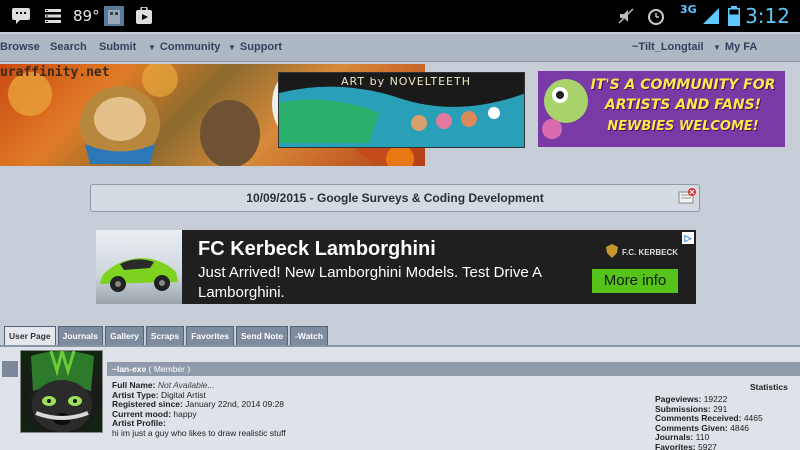 The height and width of the screenshot is (450, 800). What do you see at coordinates (139, 267) in the screenshot?
I see `car-image` at bounding box center [139, 267].